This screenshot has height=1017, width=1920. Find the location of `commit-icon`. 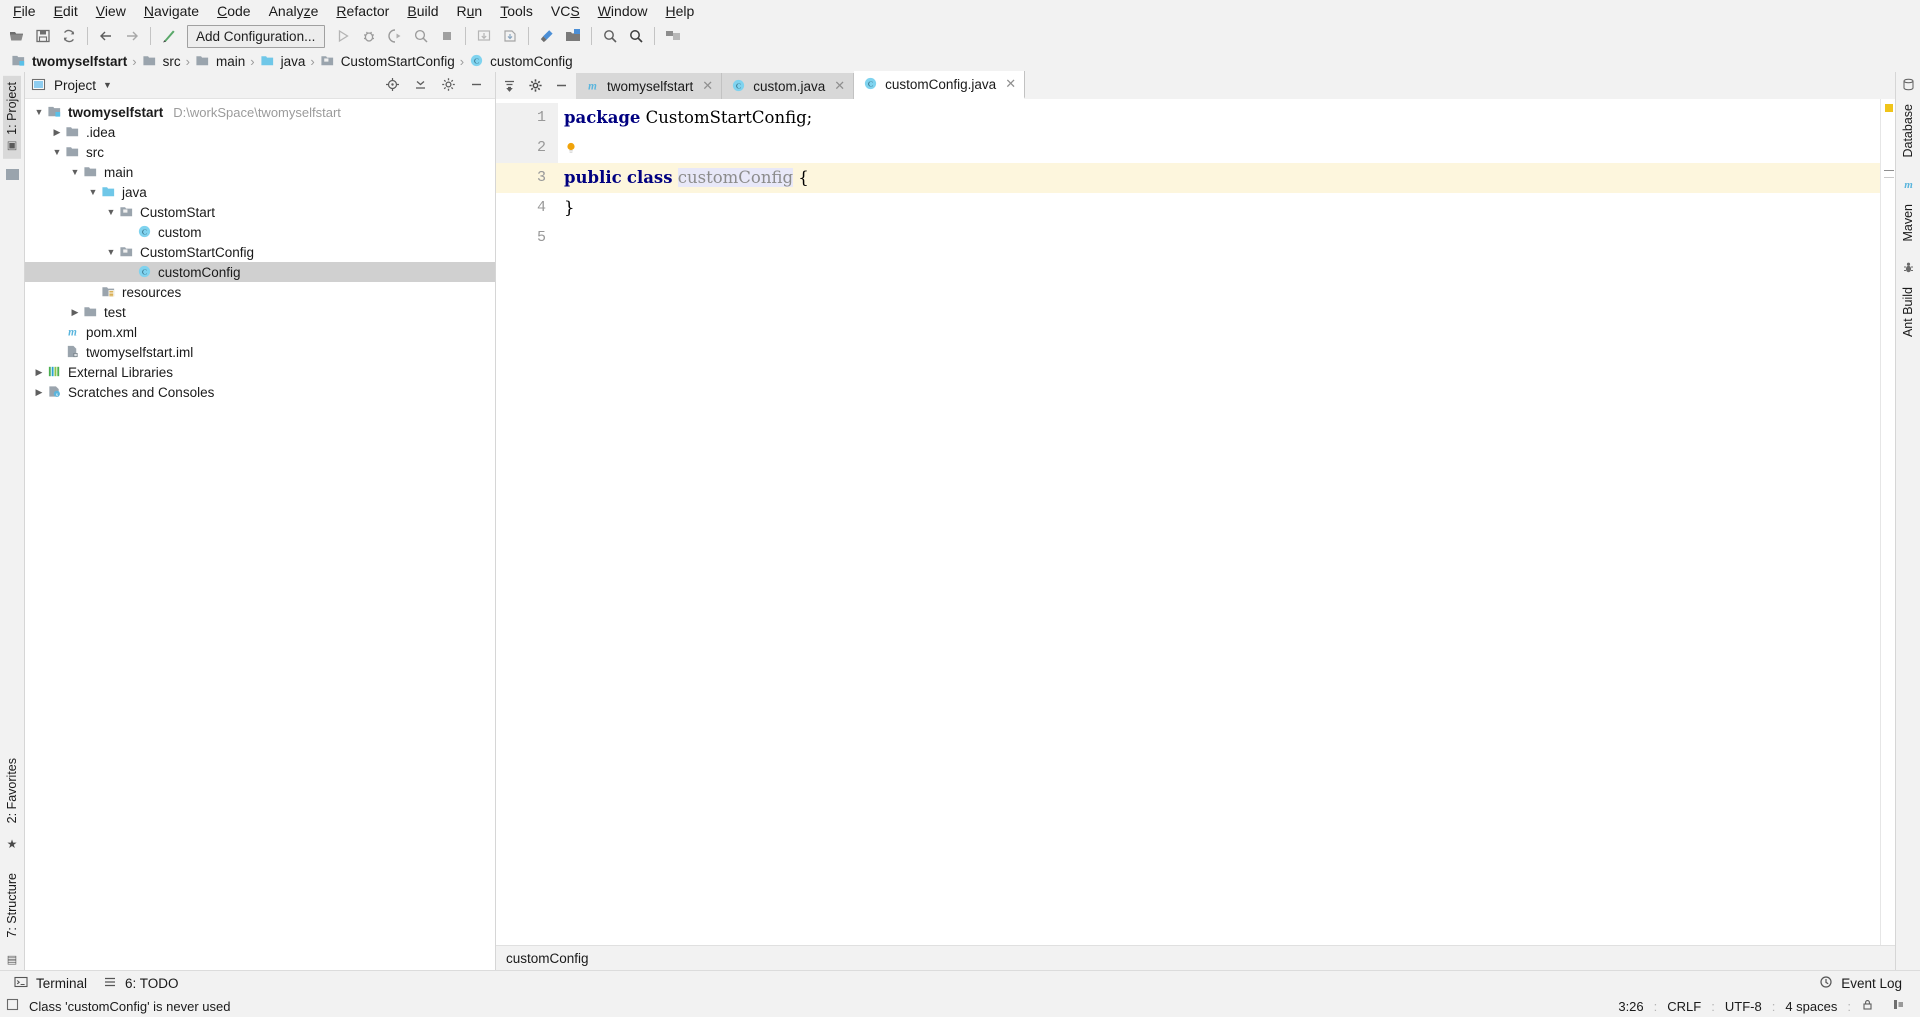

commit-icon is located at coordinates (510, 36).